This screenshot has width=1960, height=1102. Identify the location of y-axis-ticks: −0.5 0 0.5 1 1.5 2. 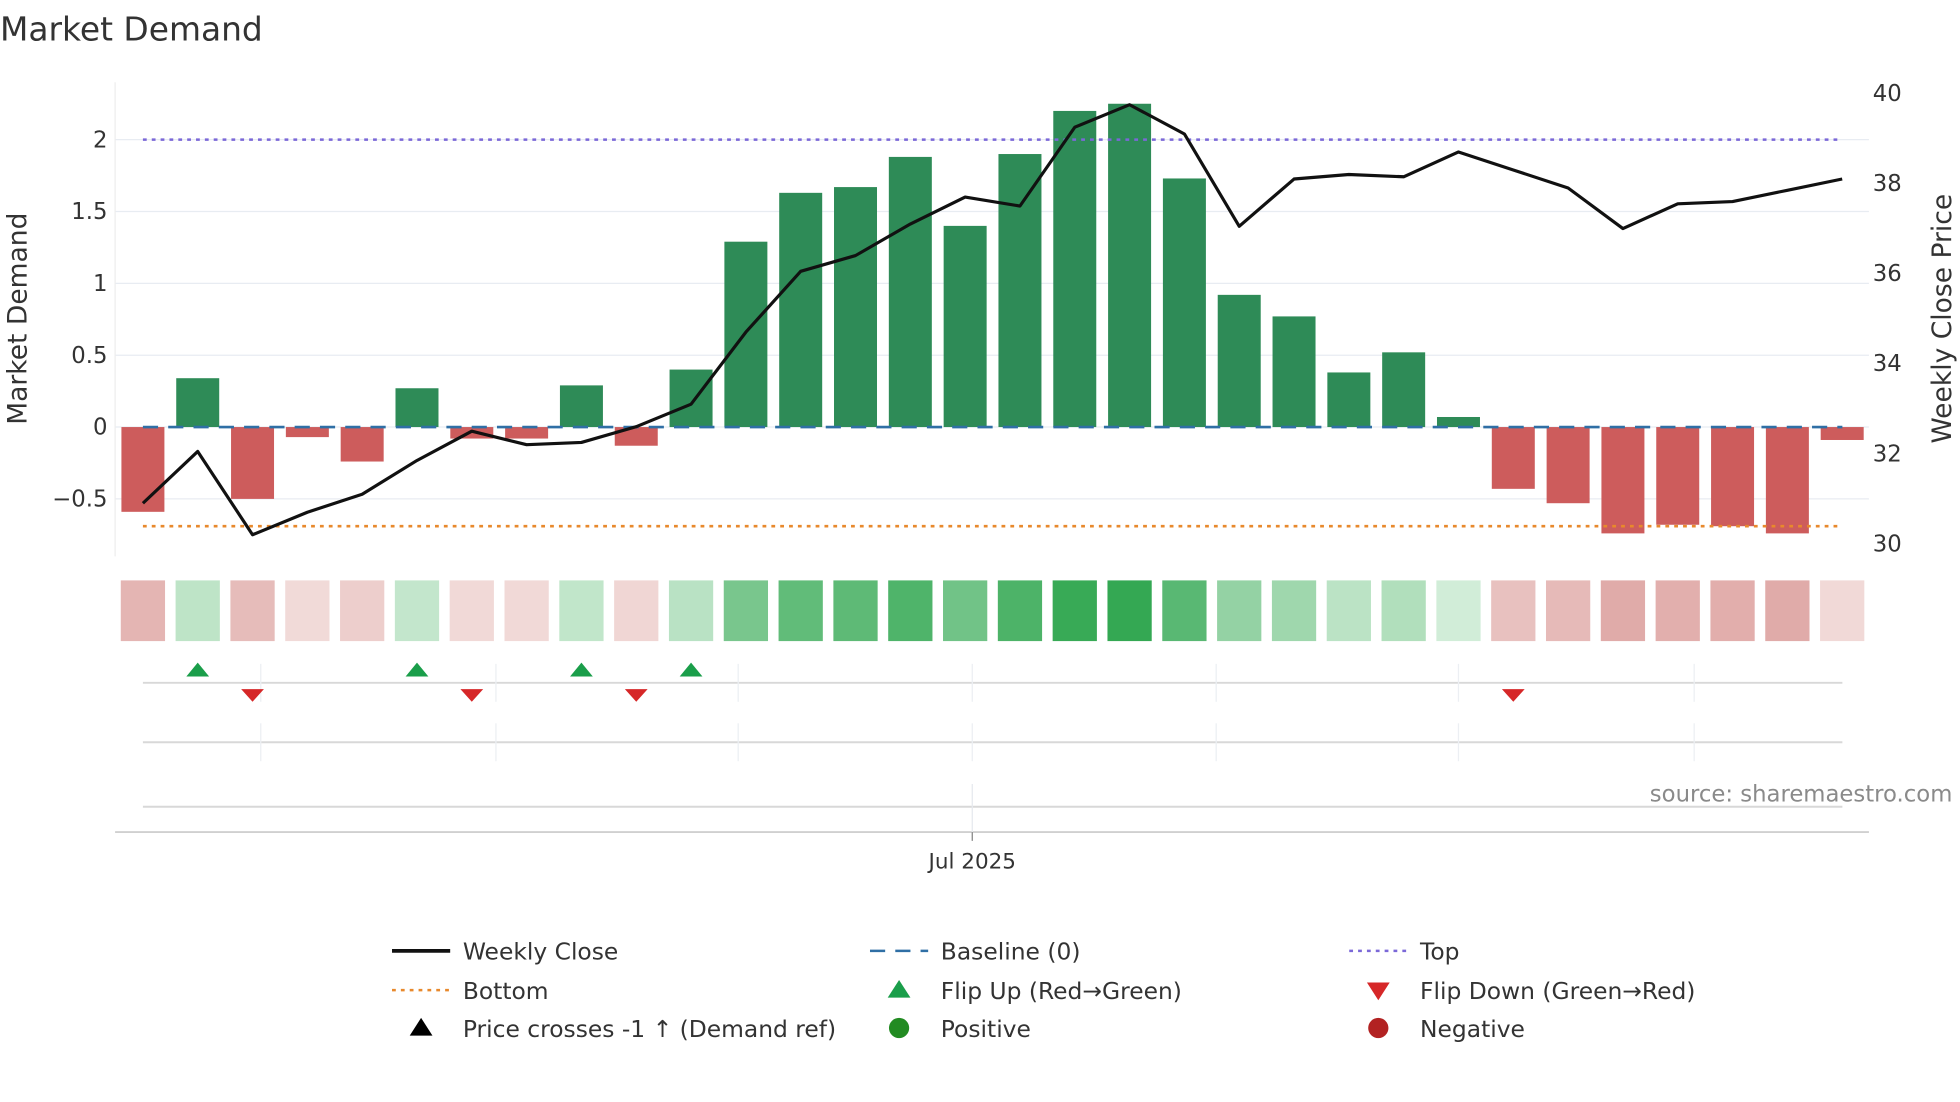
(79, 319).